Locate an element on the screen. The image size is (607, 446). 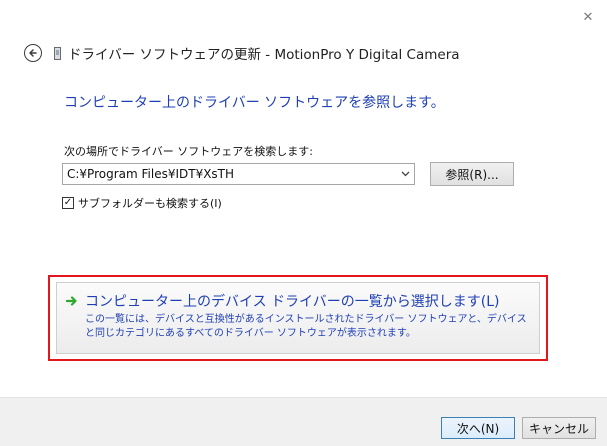
close-icon: ✕ is located at coordinates (588, 17).